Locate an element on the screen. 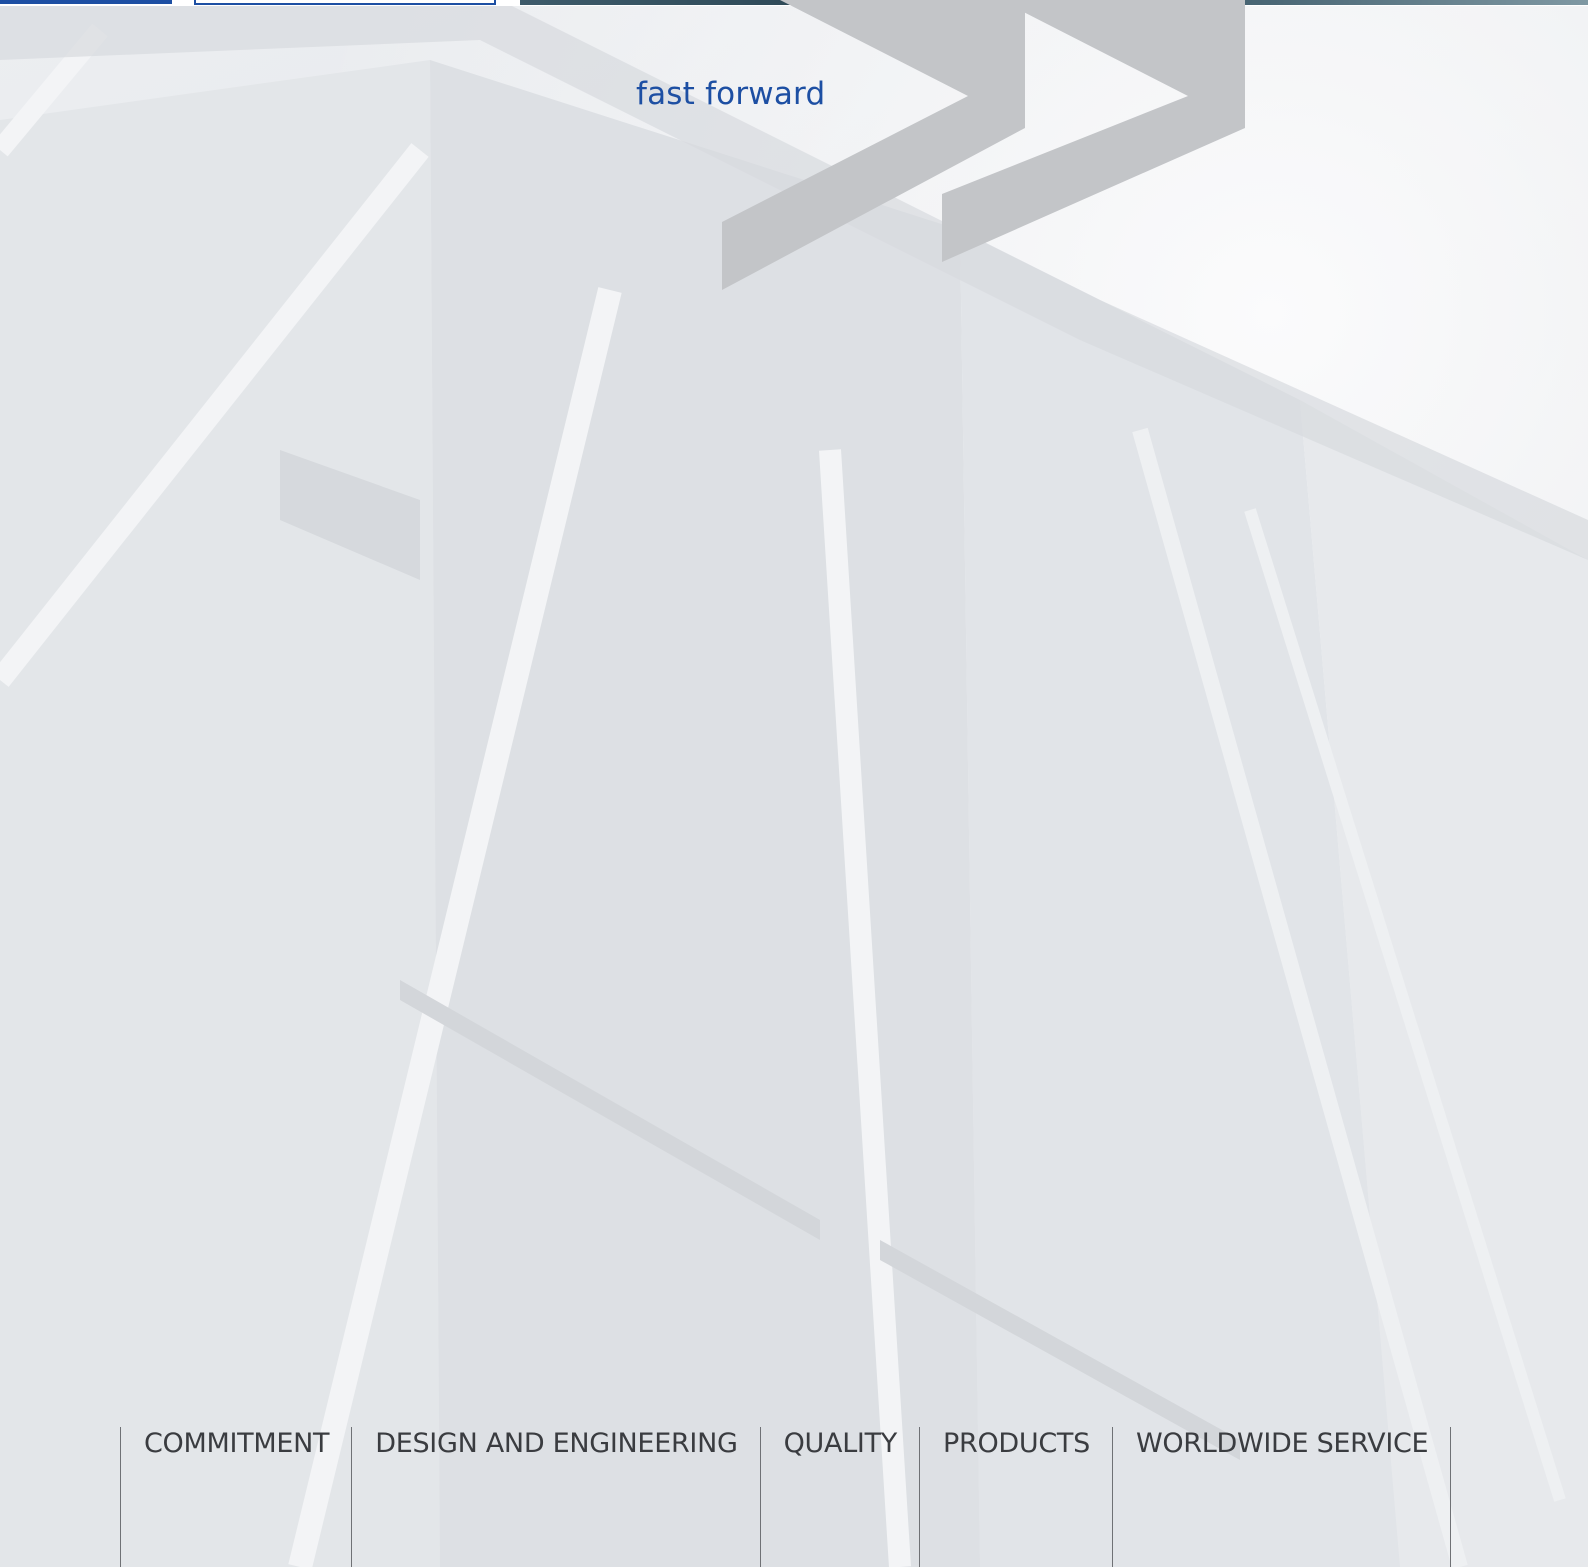 The height and width of the screenshot is (1567, 1588). top-blue-bar is located at coordinates (86, 2).